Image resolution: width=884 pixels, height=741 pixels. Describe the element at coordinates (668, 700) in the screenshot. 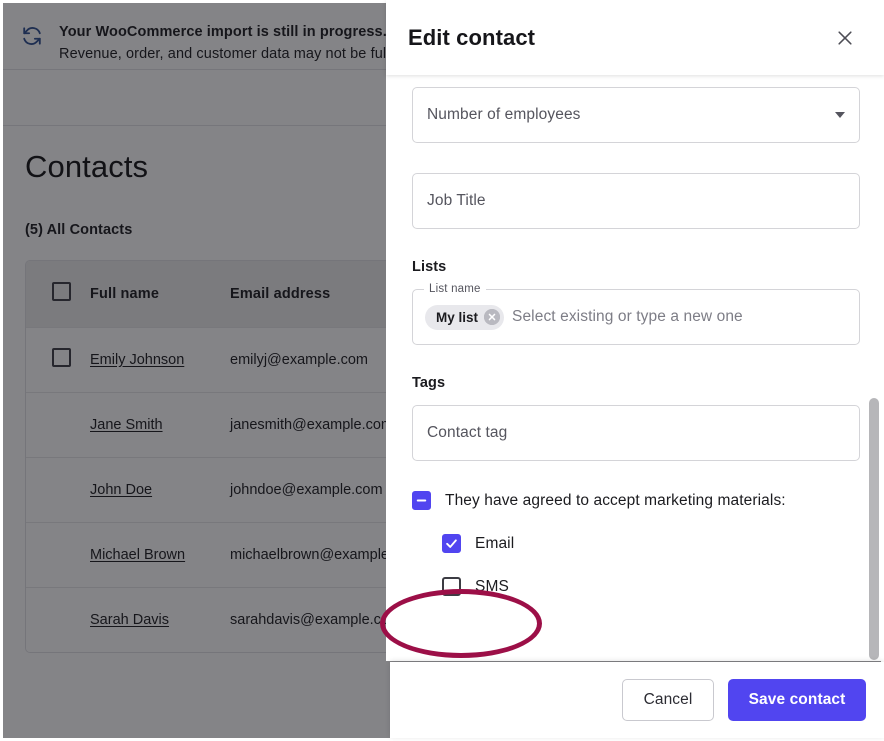

I see `cancel-button: Cancel` at that location.